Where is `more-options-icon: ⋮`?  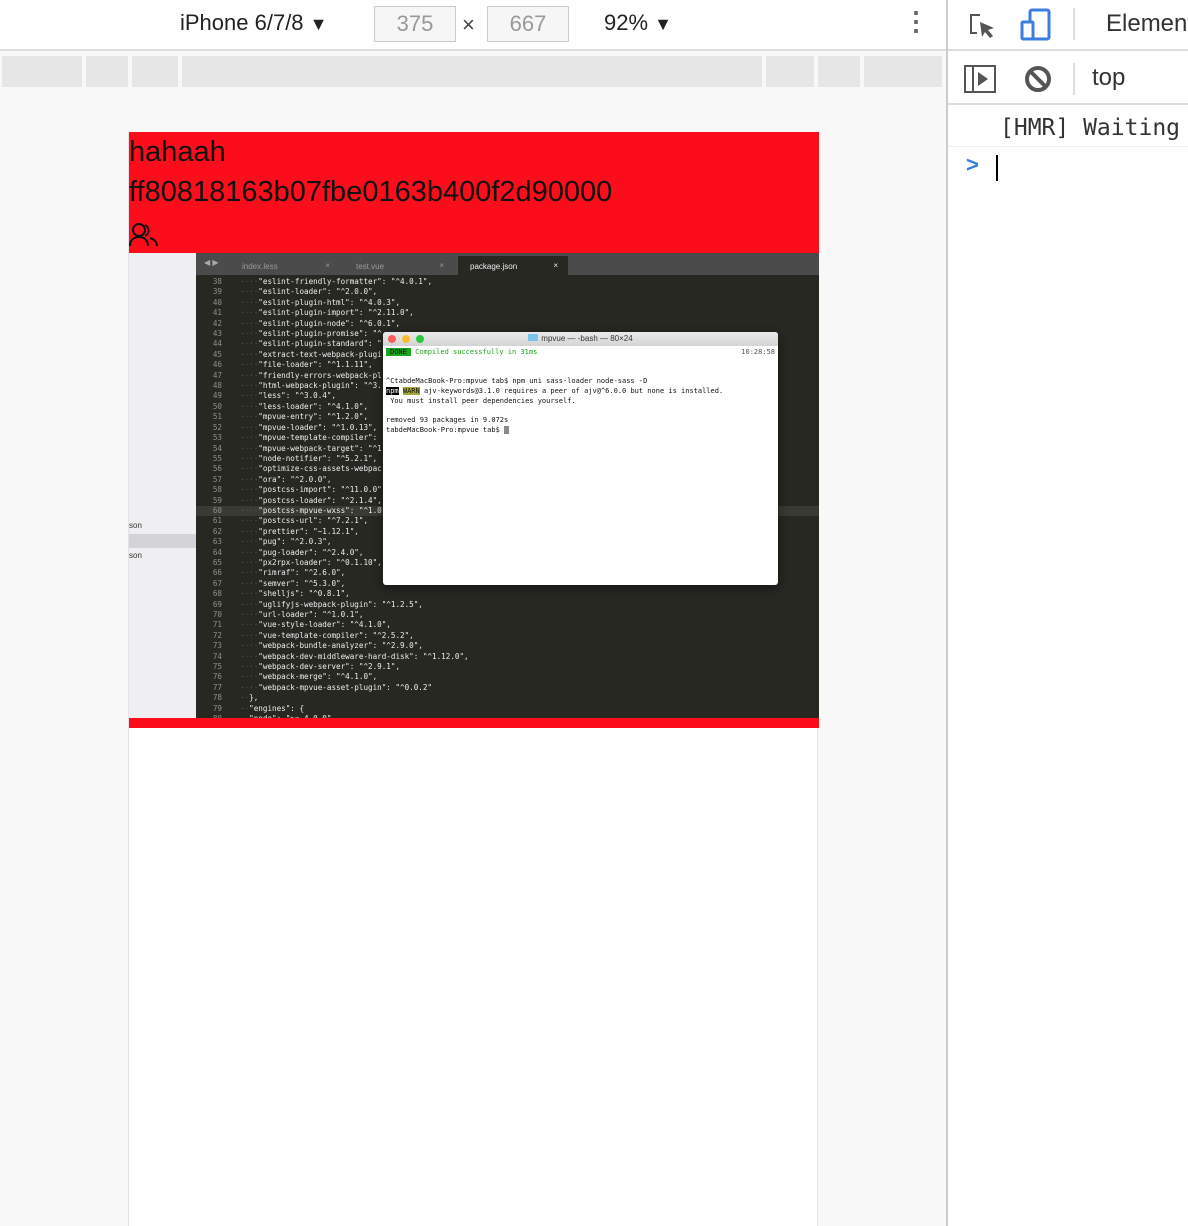 more-options-icon: ⋮ is located at coordinates (916, 21).